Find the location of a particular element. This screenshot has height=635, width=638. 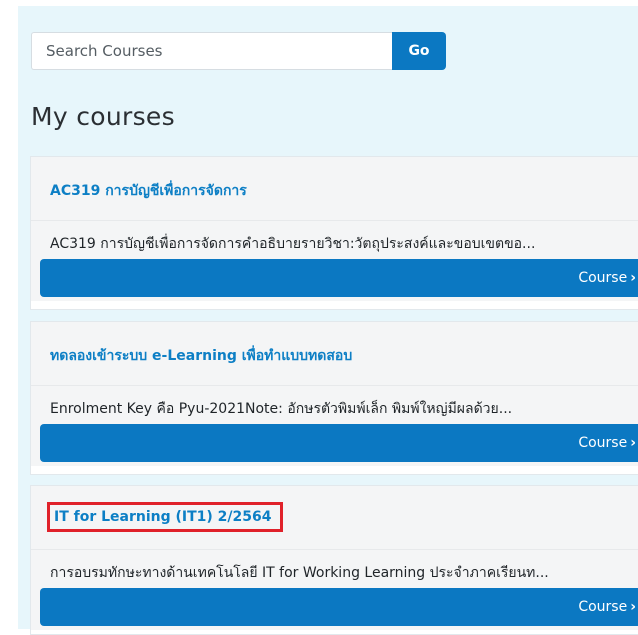

page-title: My courses is located at coordinates (103, 116).